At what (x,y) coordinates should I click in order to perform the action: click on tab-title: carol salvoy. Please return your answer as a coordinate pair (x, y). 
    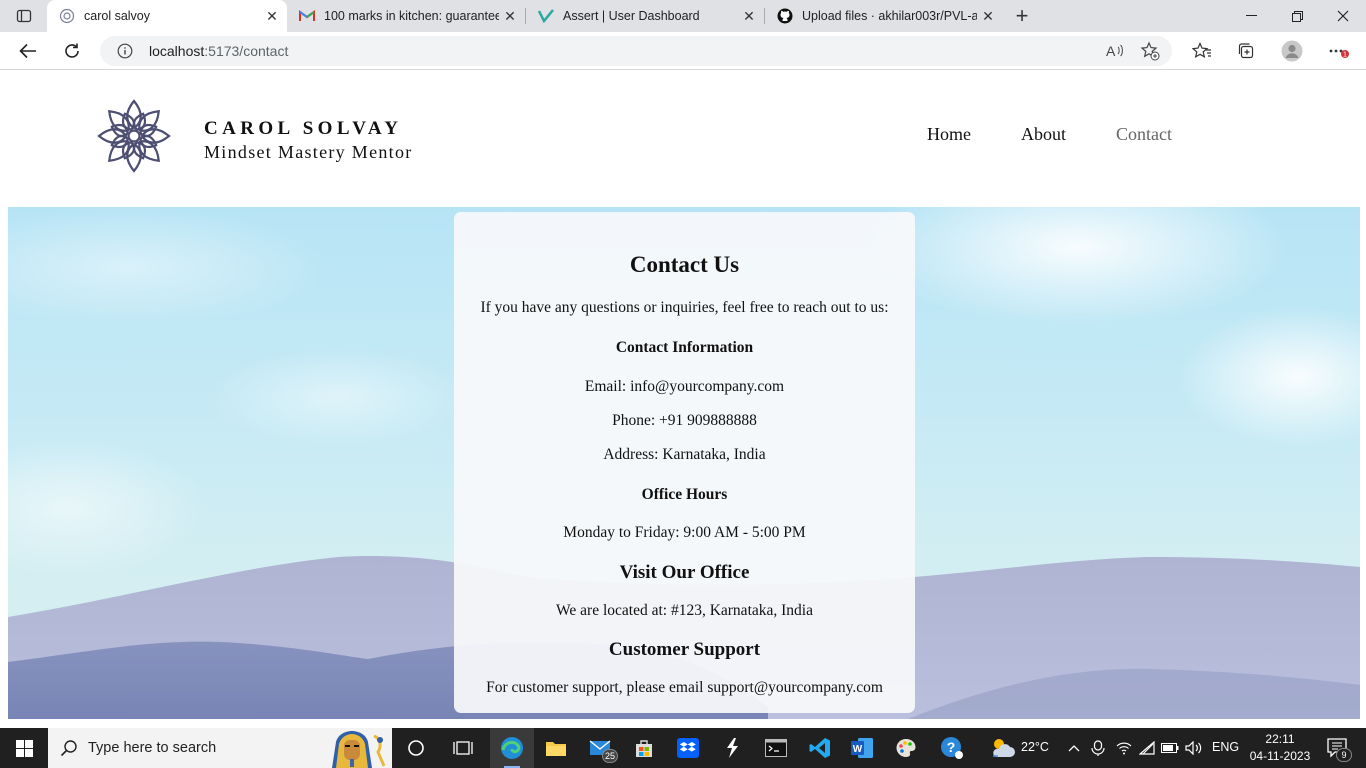
    Looking at the image, I should click on (117, 16).